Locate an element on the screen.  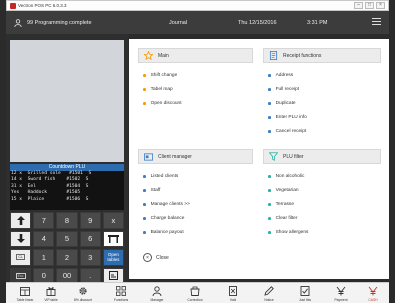
key-7: 7 is located at coordinates (44, 220).